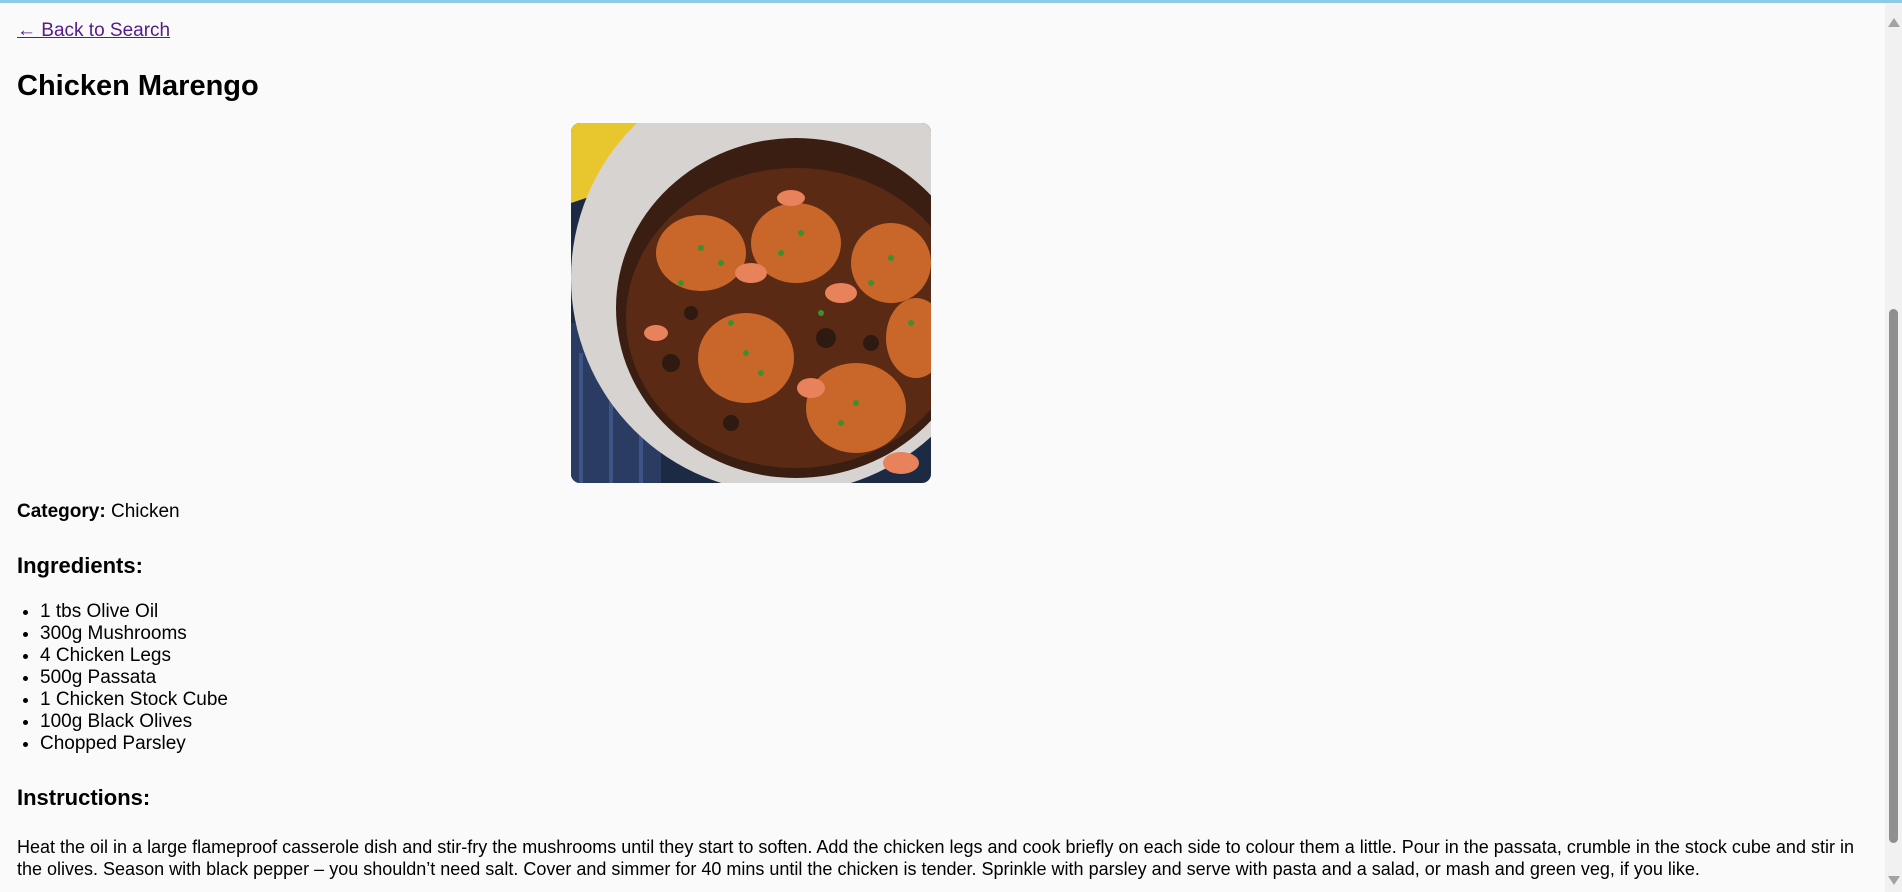 Image resolution: width=1902 pixels, height=892 pixels. Describe the element at coordinates (954, 634) in the screenshot. I see `ingredient-item: 300g Mushrooms` at that location.